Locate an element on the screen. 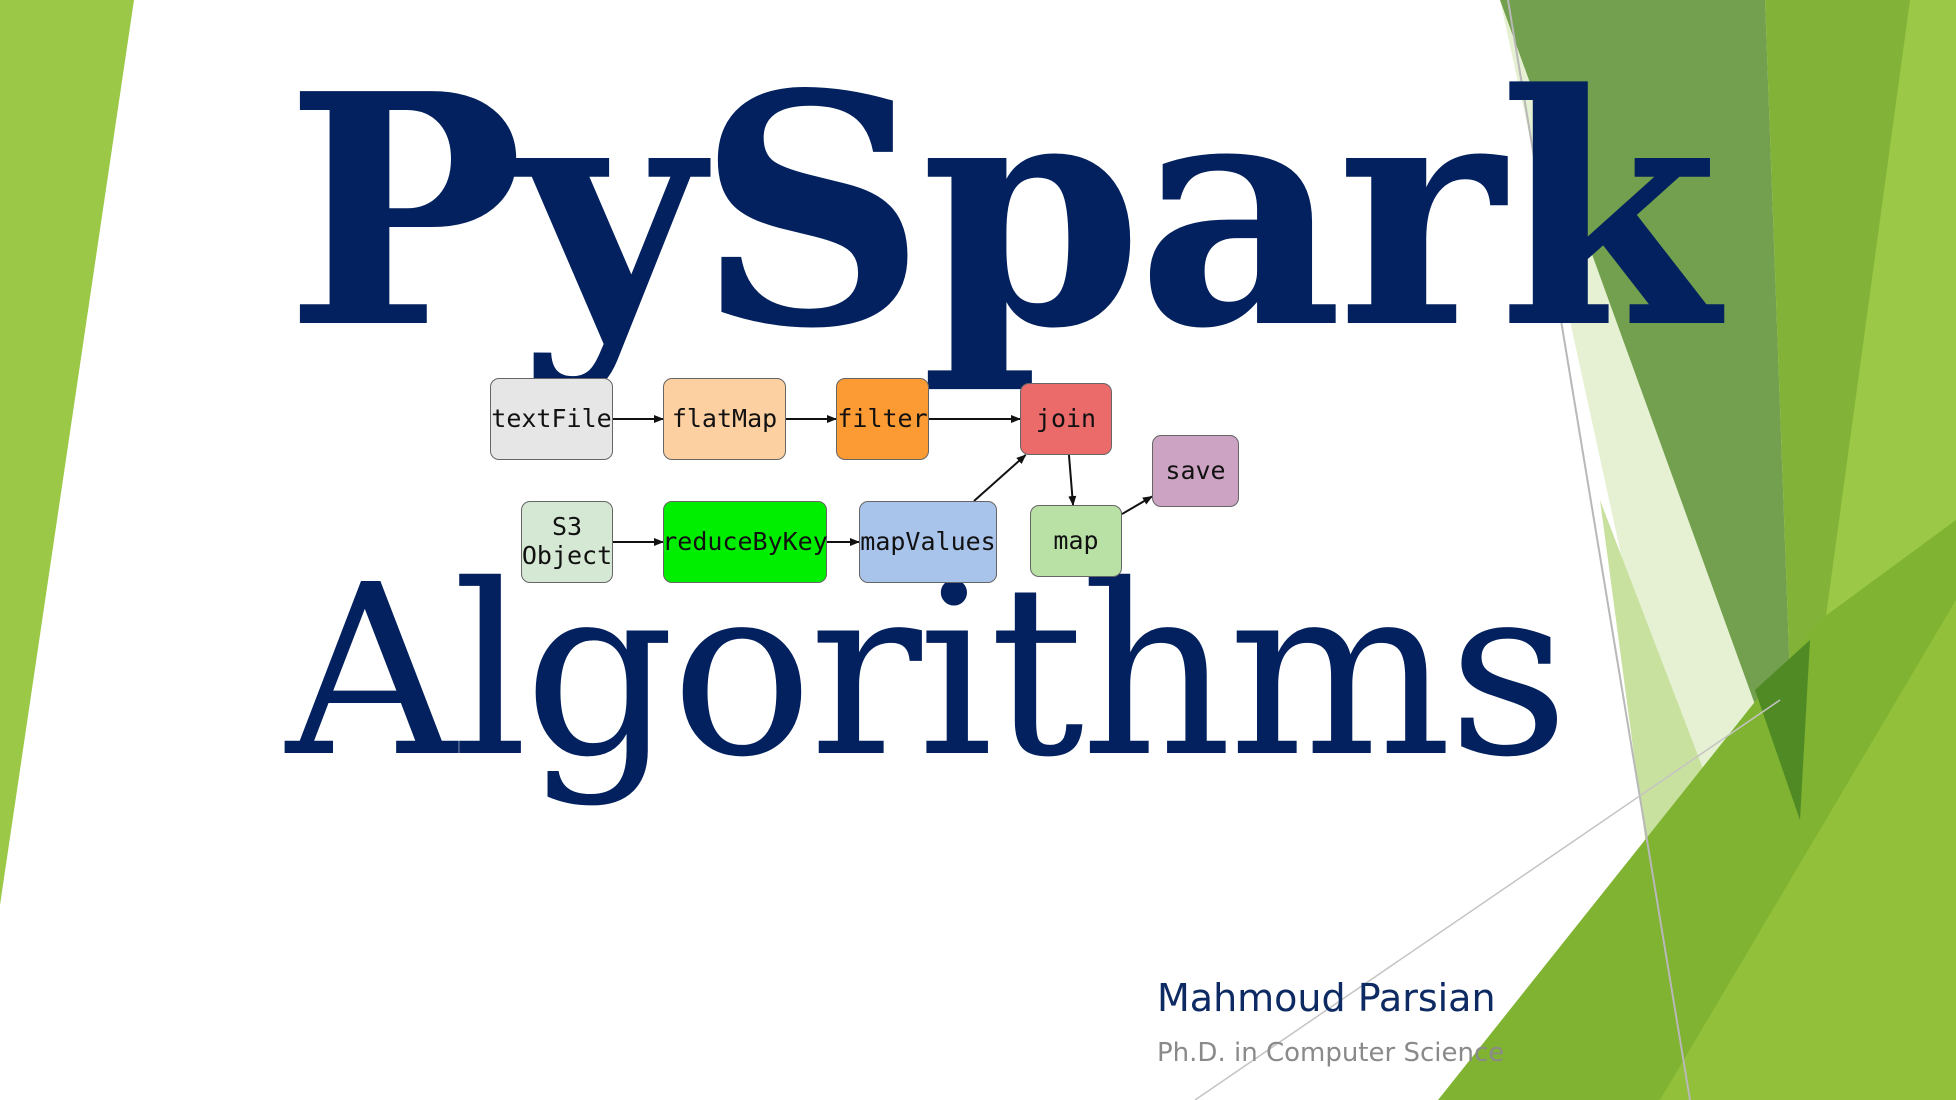 This screenshot has width=1956, height=1100. node-filter: filter is located at coordinates (882, 419).